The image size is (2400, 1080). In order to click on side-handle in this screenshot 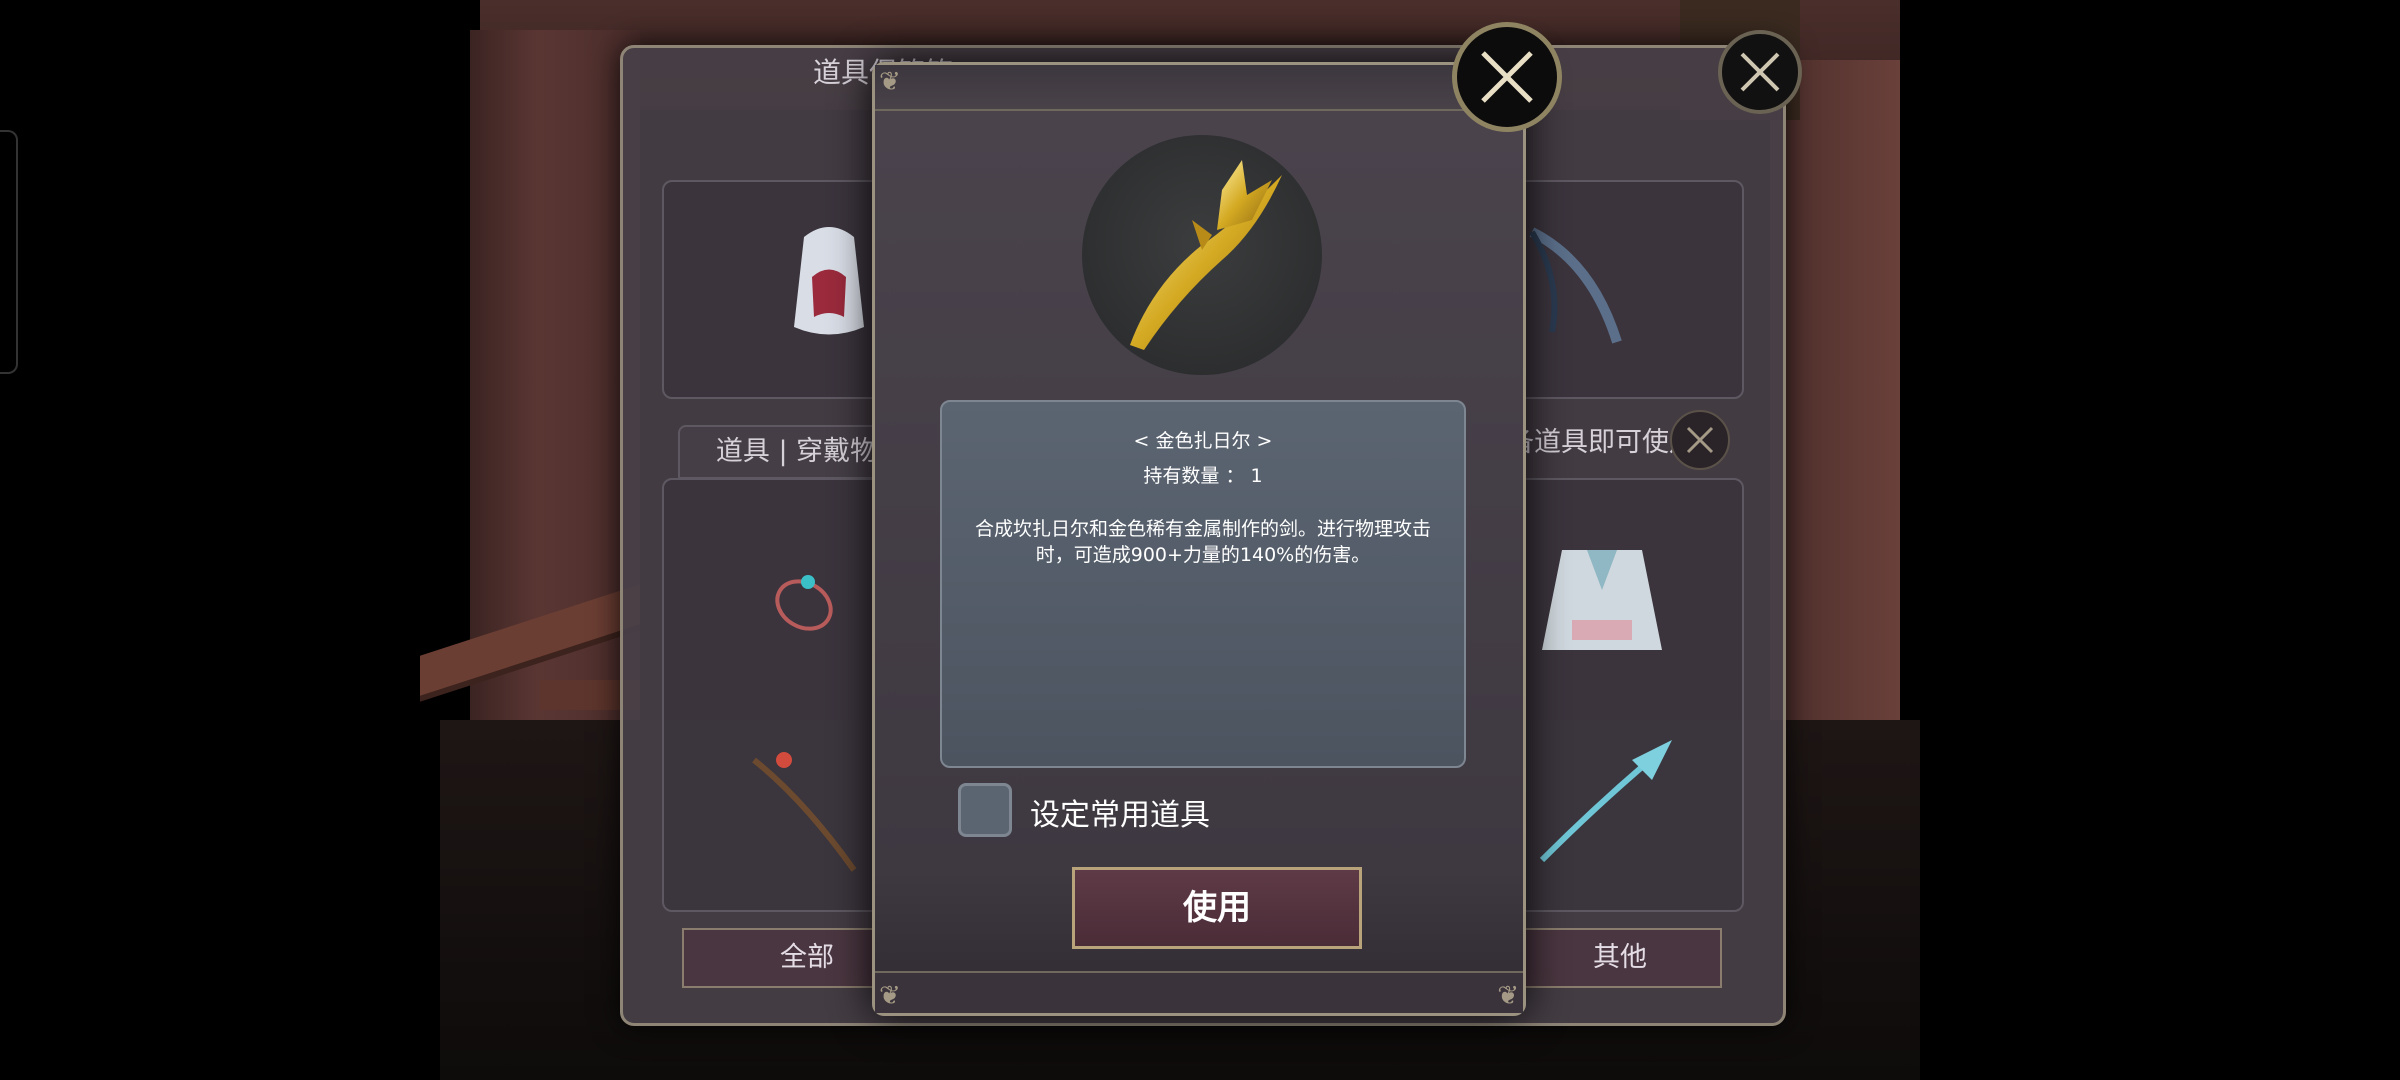, I will do `click(9, 252)`.